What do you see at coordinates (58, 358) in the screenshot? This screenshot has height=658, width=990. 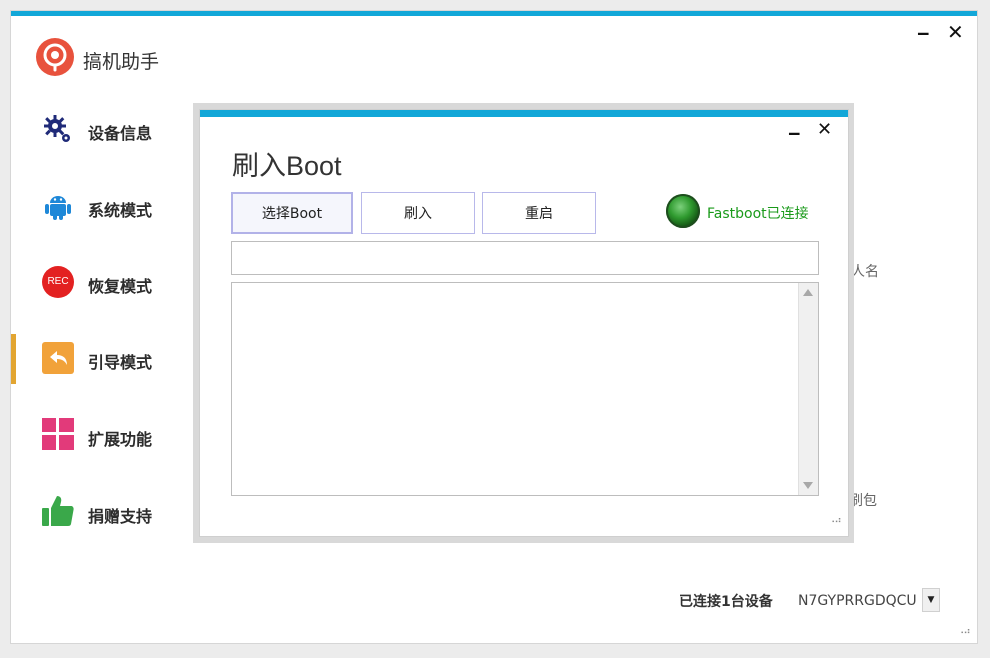 I see `back-arrow-icon` at bounding box center [58, 358].